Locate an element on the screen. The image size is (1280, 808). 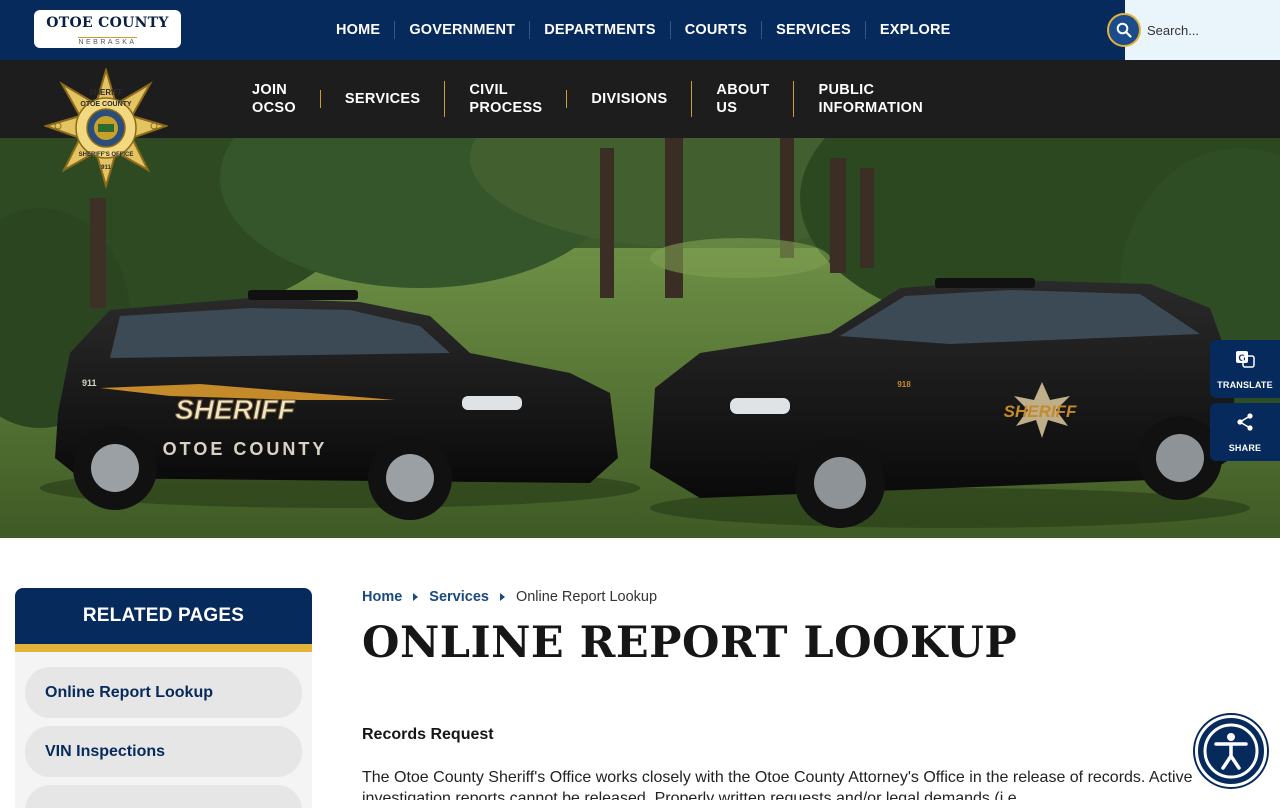
dept-nav-services-label: SERVICES is located at coordinates (382, 99).